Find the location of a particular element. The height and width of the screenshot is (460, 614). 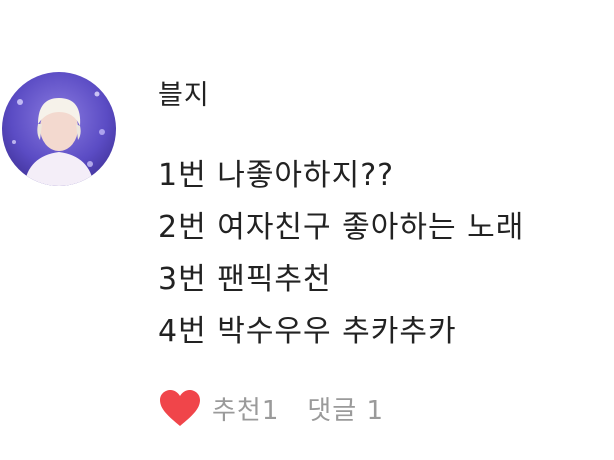

recommend-button: 추천1 is located at coordinates (218, 408).